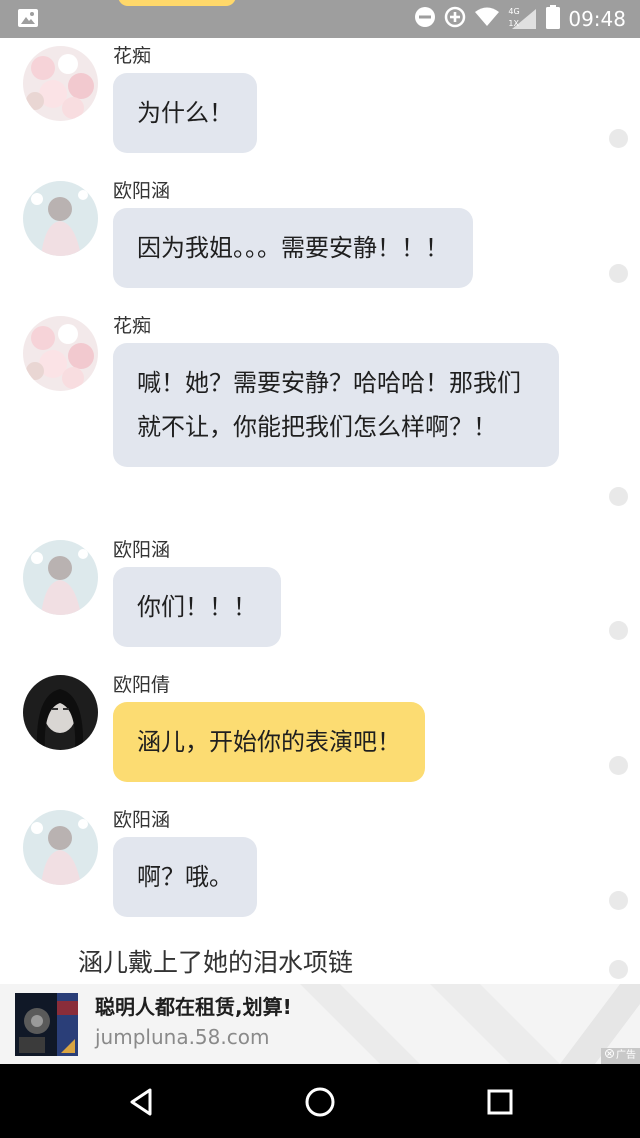 Image resolution: width=640 pixels, height=1138 pixels. Describe the element at coordinates (553, 19) in the screenshot. I see `battery-icon` at that location.